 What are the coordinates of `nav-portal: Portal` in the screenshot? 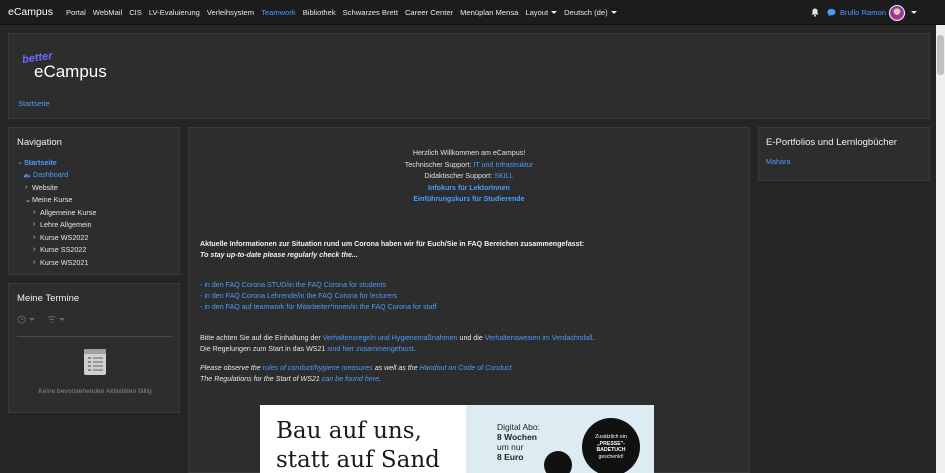 It's located at (76, 12).